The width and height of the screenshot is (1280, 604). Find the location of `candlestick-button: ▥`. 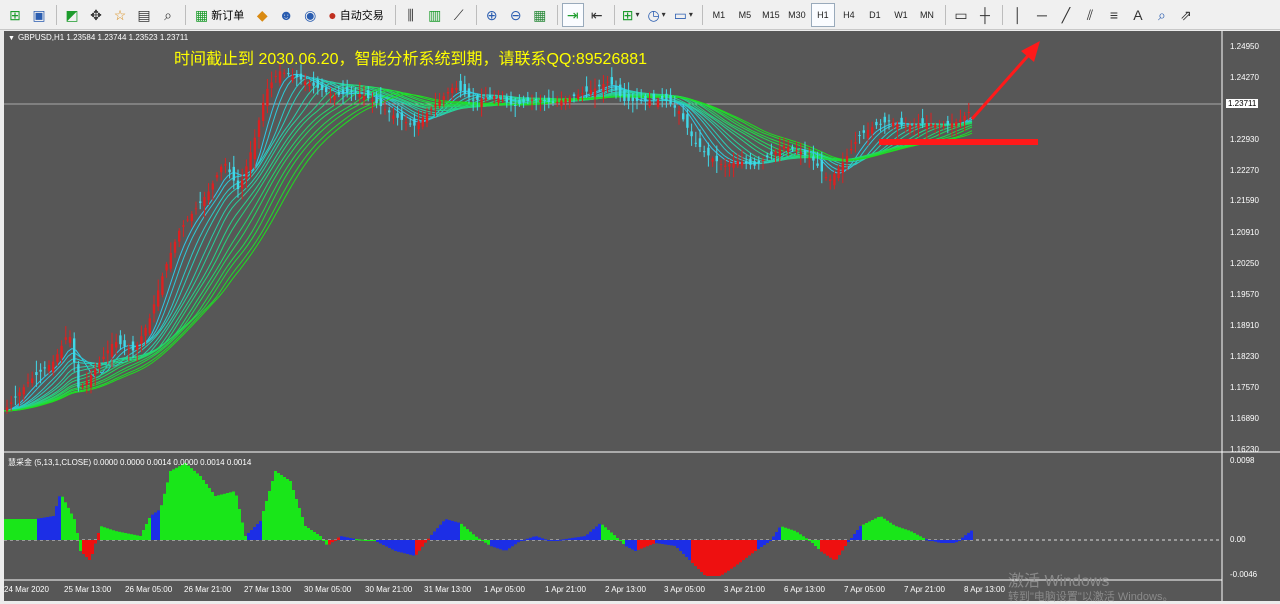

candlestick-button: ▥ is located at coordinates (435, 15).